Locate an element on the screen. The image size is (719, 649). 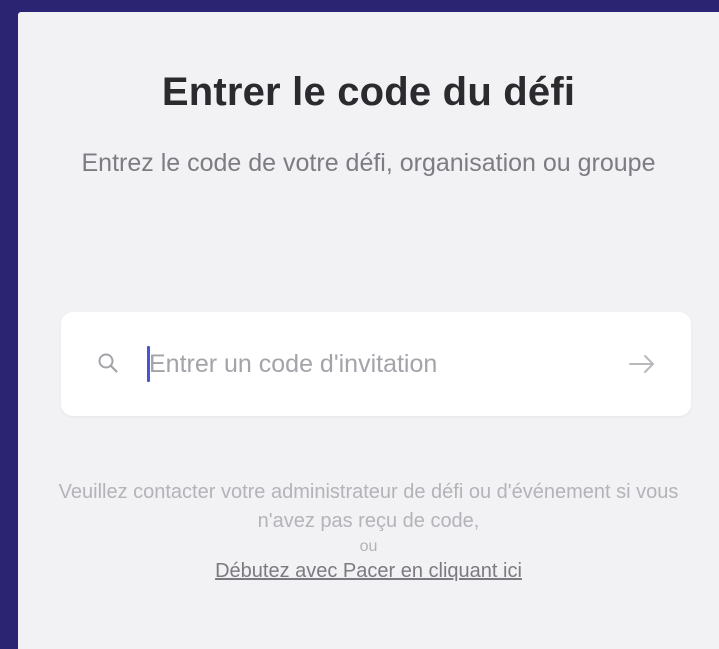
invite-code-search-box is located at coordinates (376, 364).